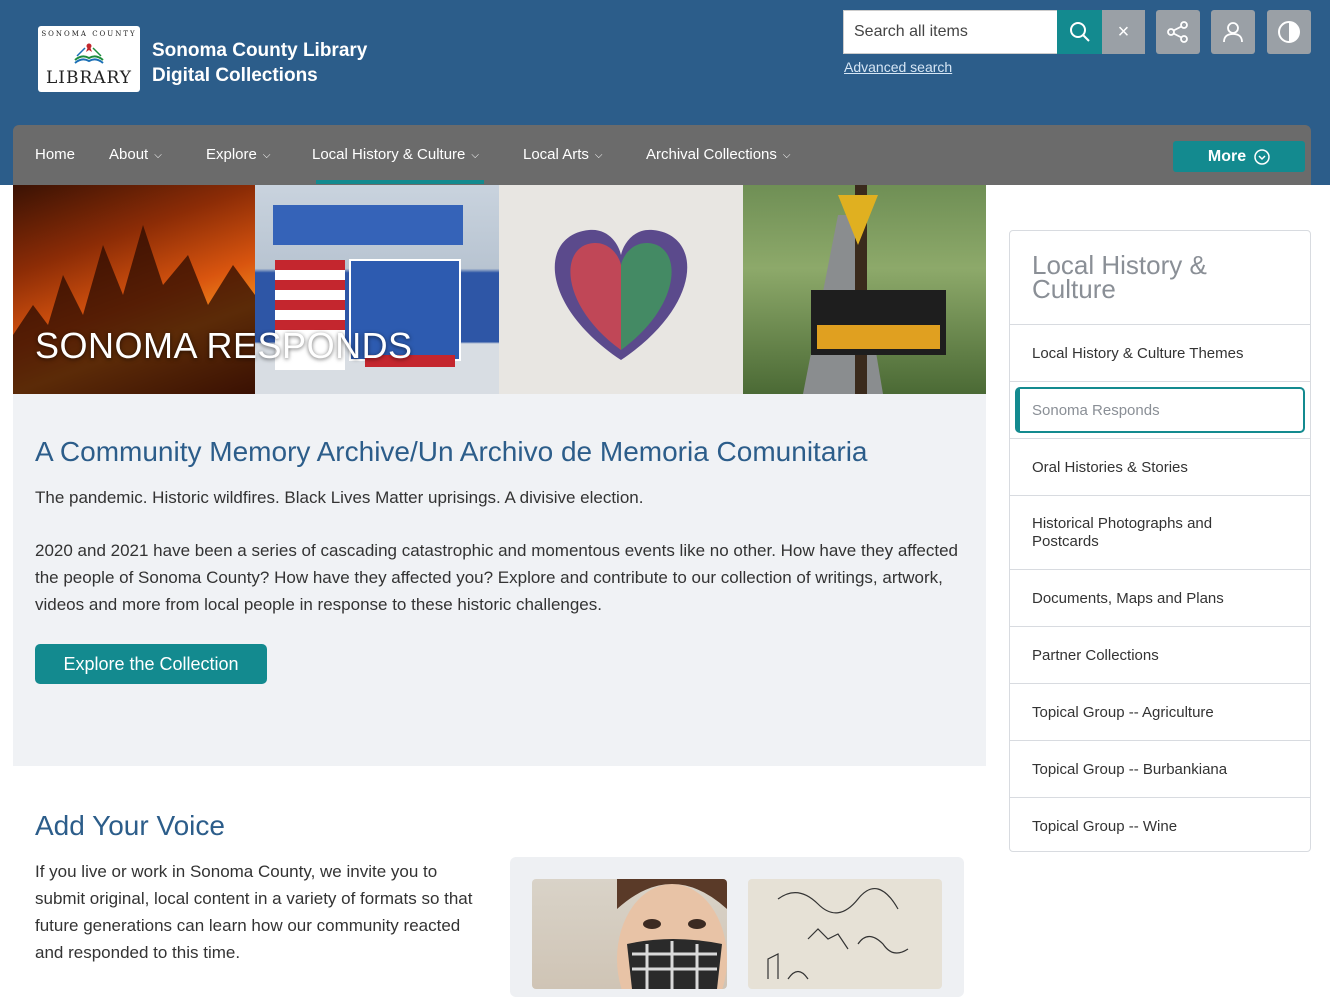 The width and height of the screenshot is (1330, 997). What do you see at coordinates (151, 664) in the screenshot?
I see `explore-collection-button: Explore the Collection` at bounding box center [151, 664].